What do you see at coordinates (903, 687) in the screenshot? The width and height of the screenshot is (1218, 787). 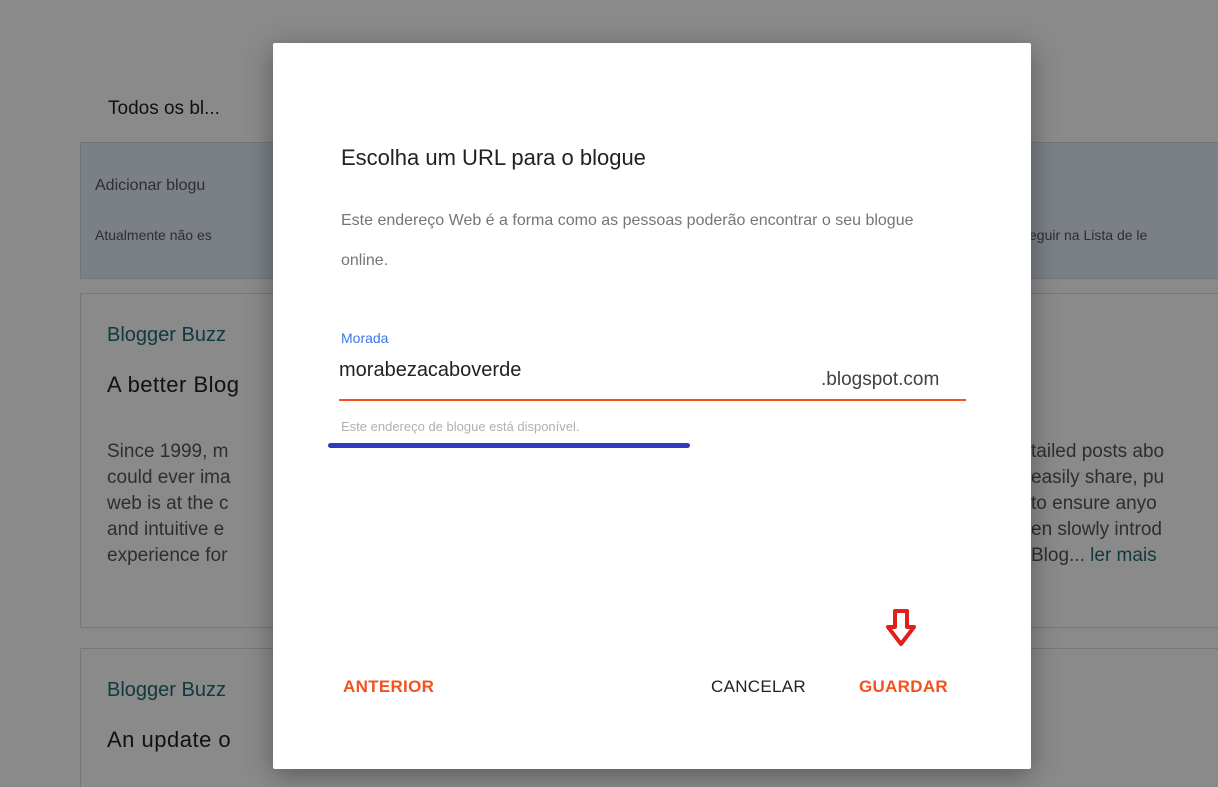 I see `save-button: GUARDAR` at bounding box center [903, 687].